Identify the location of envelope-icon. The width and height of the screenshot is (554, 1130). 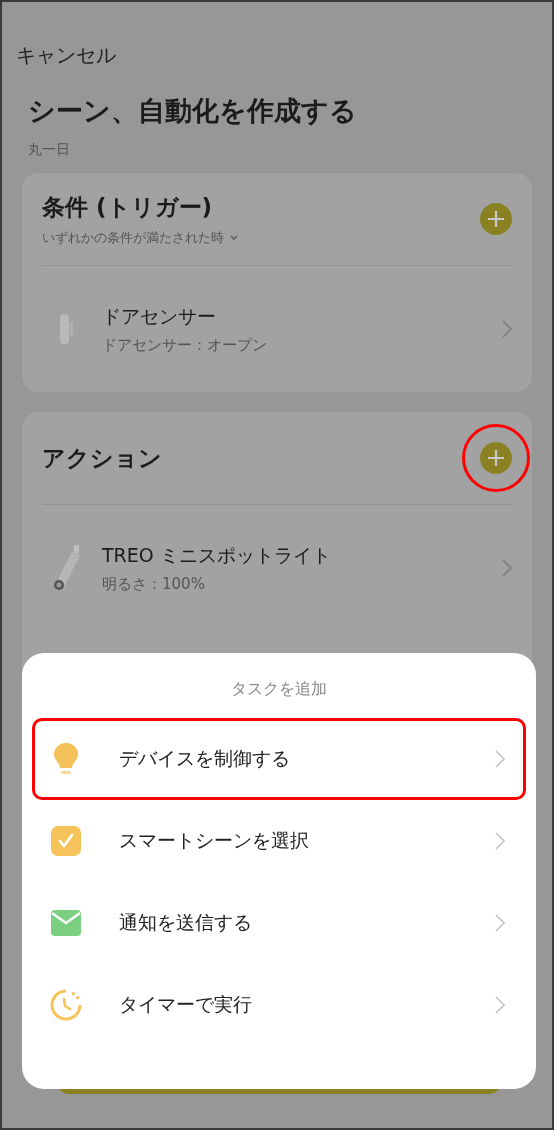
(66, 923).